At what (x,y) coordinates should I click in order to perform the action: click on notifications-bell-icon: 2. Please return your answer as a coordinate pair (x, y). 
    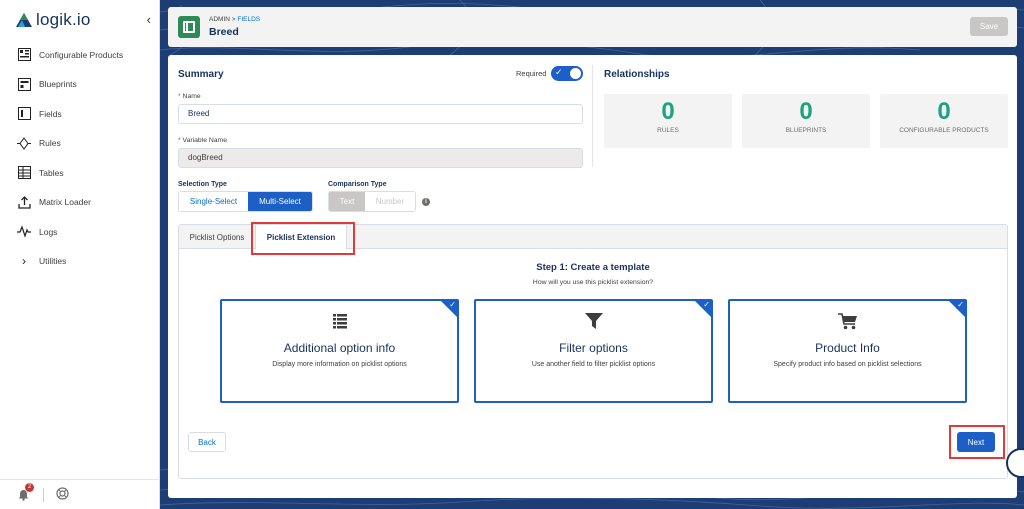
    Looking at the image, I should click on (25, 492).